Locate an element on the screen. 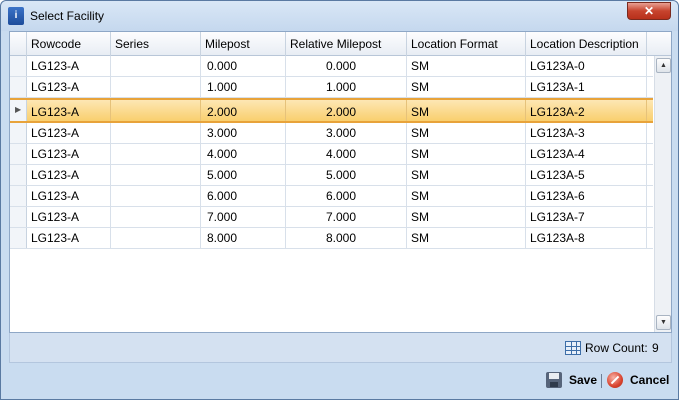  cell-location-description: LG123A-3 is located at coordinates (586, 133).